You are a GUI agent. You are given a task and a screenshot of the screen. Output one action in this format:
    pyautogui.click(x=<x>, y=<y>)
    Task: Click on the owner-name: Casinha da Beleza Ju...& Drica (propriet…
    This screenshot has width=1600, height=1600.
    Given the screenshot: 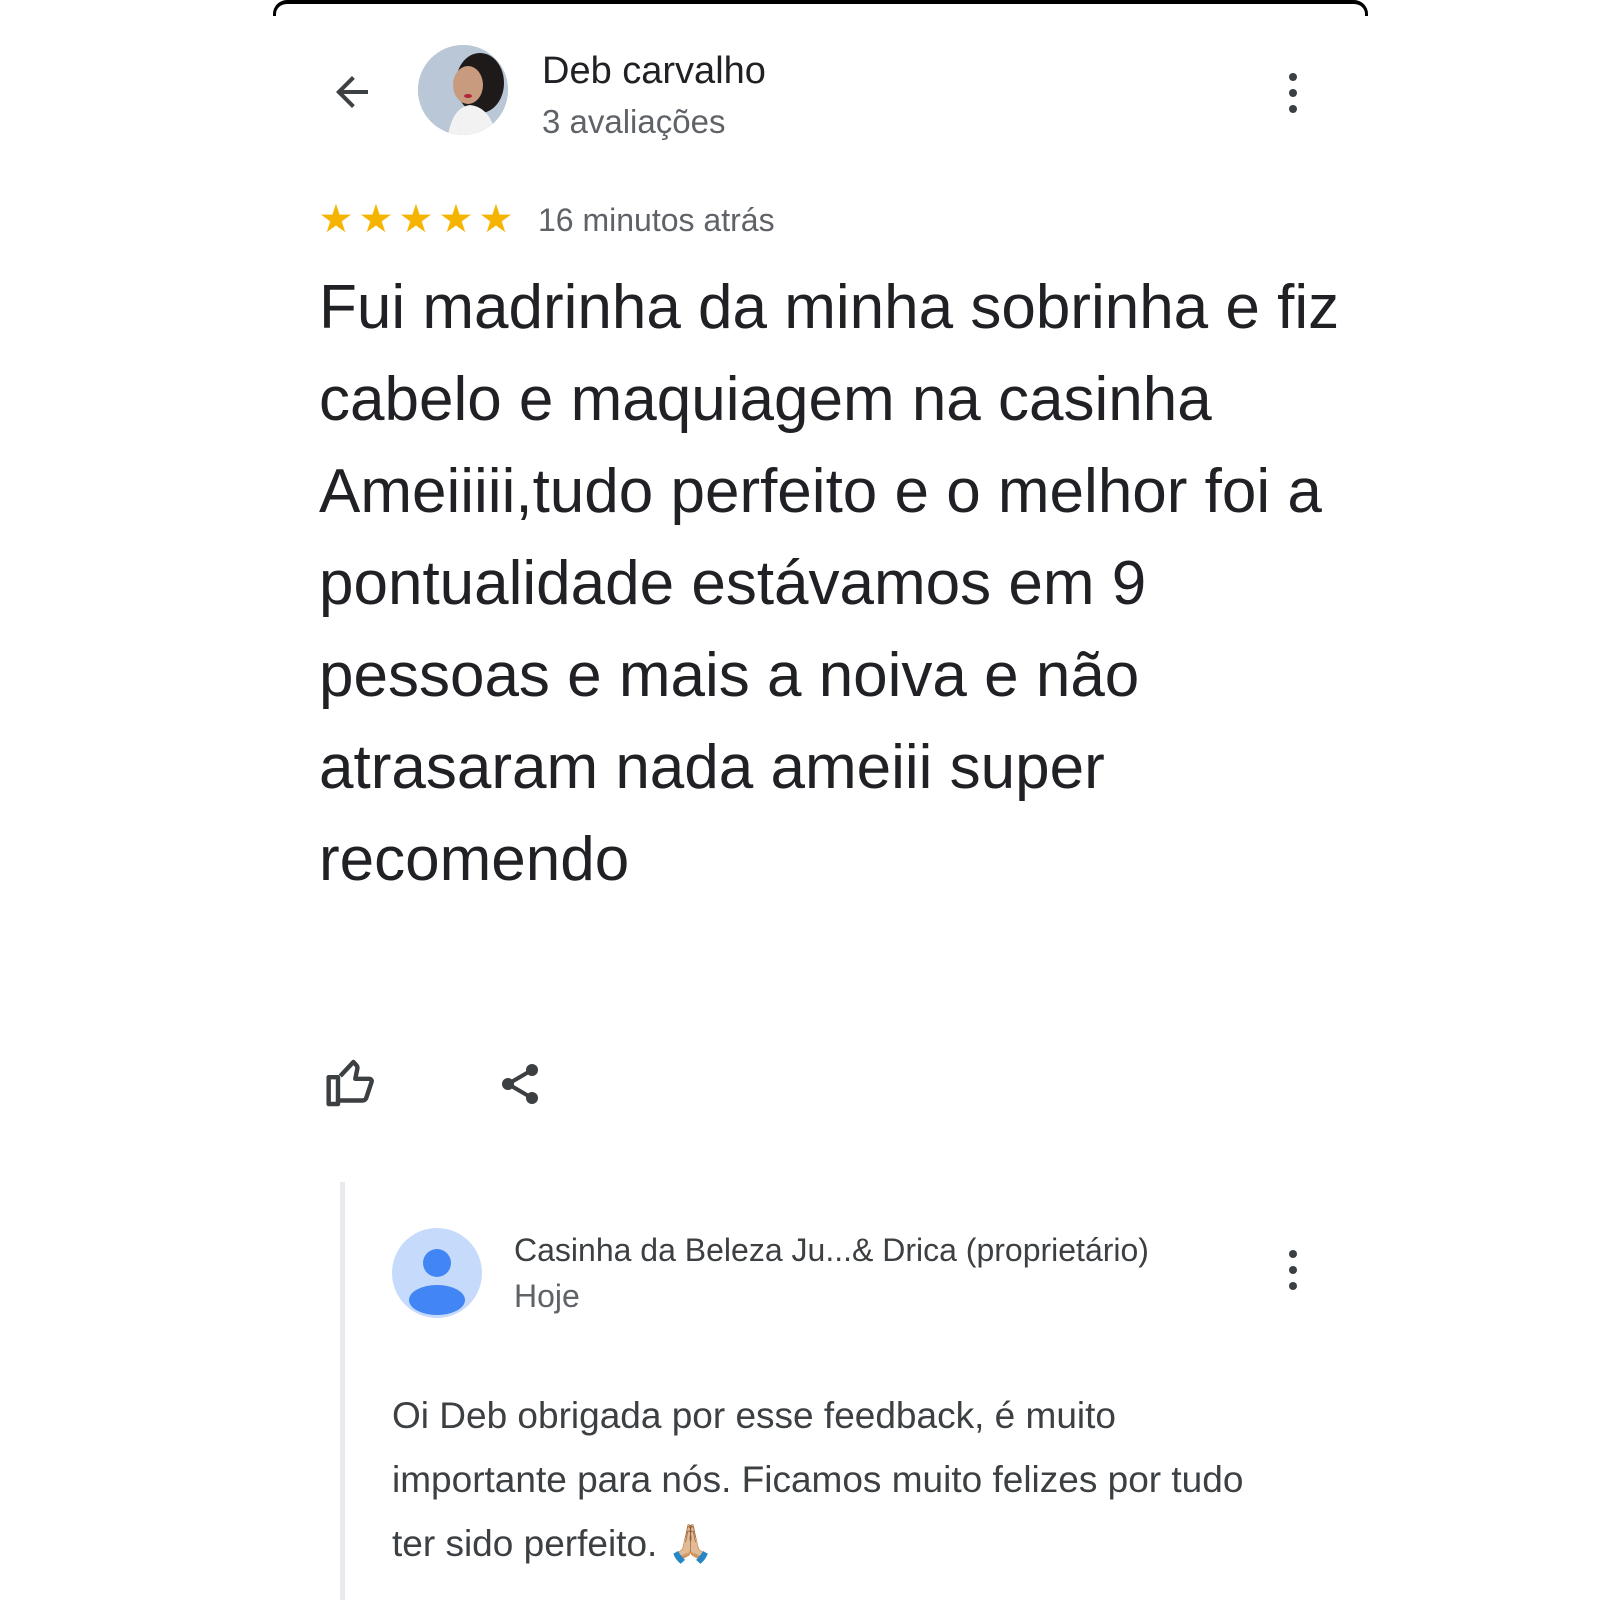 What is the action you would take?
    pyautogui.click(x=831, y=1250)
    